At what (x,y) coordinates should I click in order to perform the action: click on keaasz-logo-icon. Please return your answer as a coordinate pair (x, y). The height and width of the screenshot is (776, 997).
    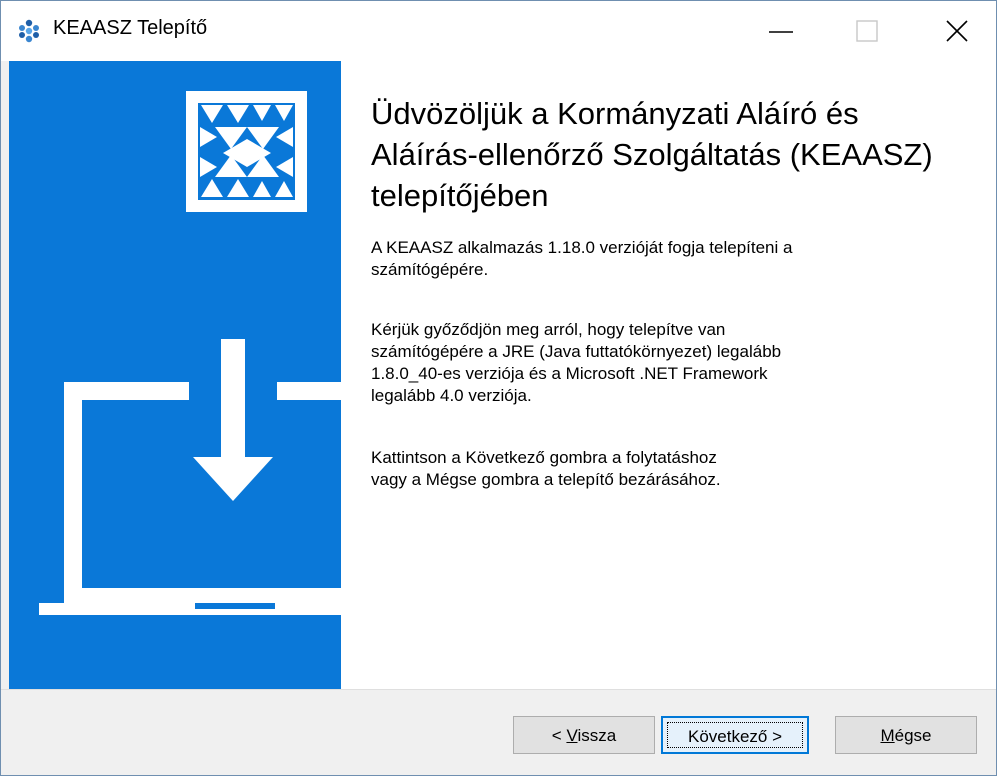
    Looking at the image, I should click on (29, 31).